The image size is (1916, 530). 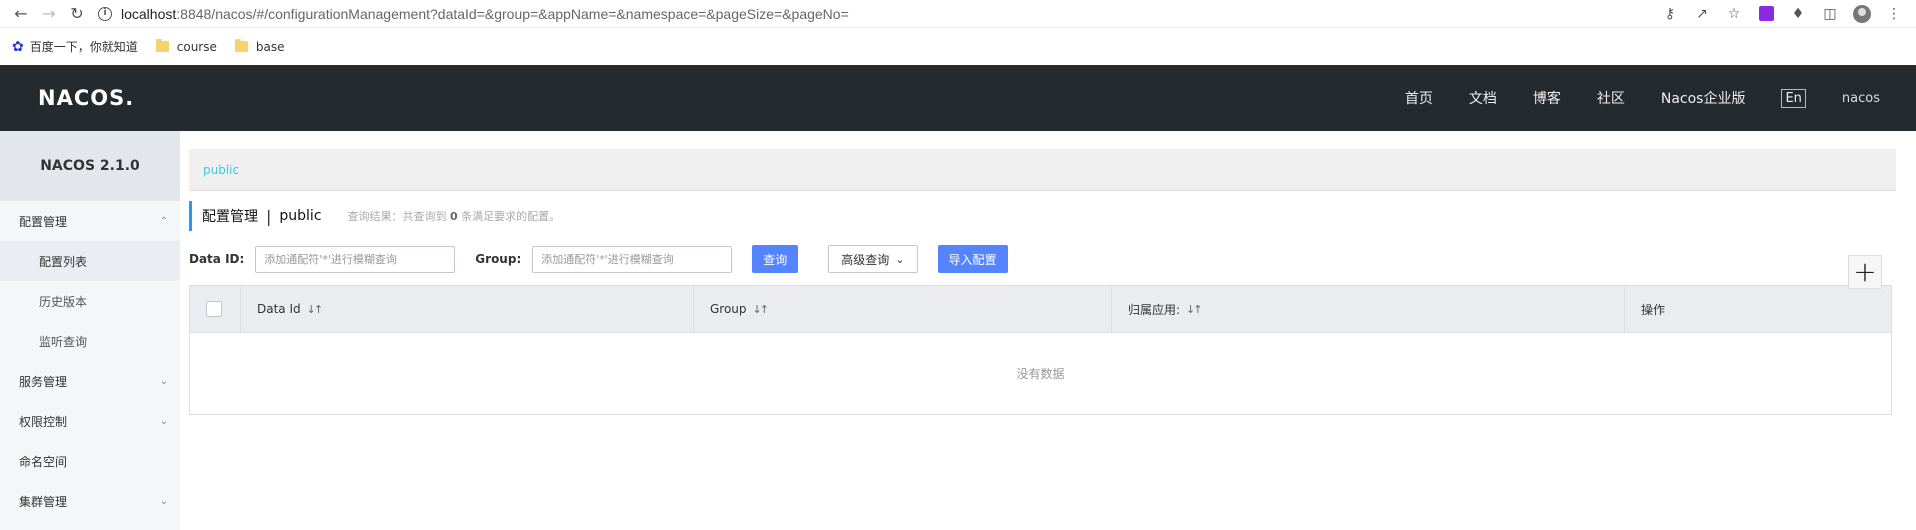 I want to click on sidebar-item-service-mgmt: 服务管理 ⌄, so click(x=90, y=381).